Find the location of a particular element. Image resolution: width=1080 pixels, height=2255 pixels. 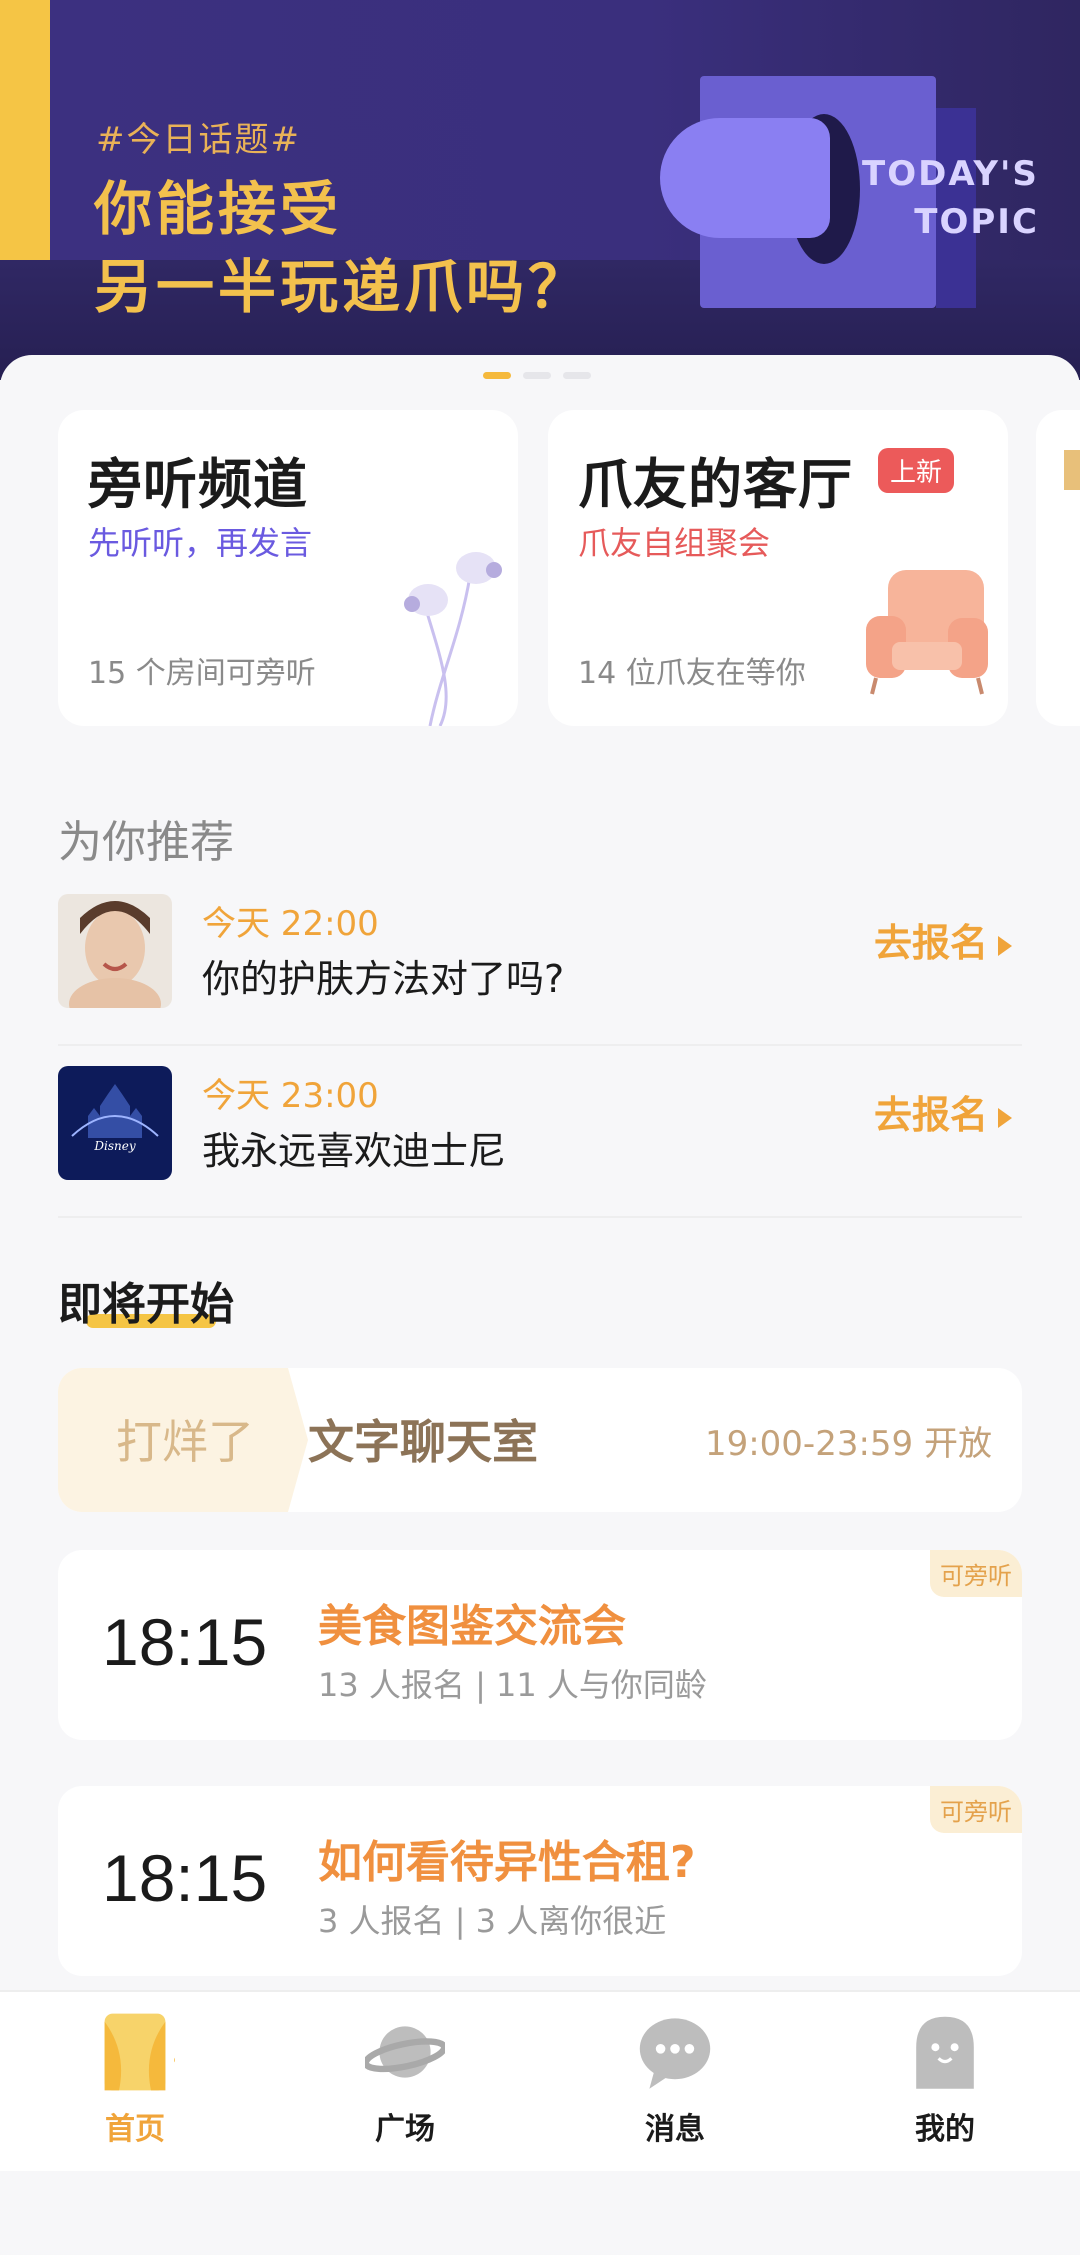

text-chatroom-card: 打烊了 文字聊天室 19:00-23:59 开放 is located at coordinates (540, 1440).